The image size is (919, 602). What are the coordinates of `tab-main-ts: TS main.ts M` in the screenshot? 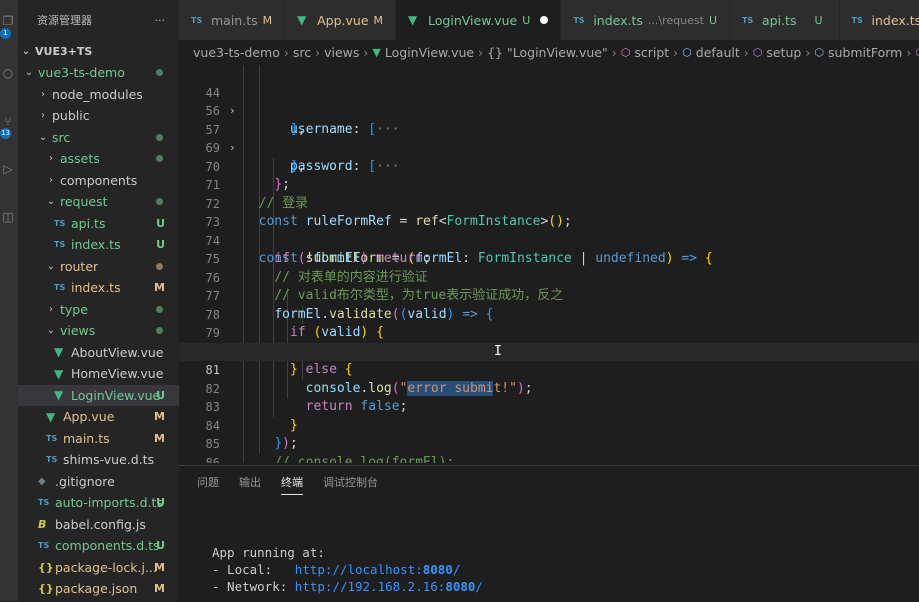 It's located at (232, 20).